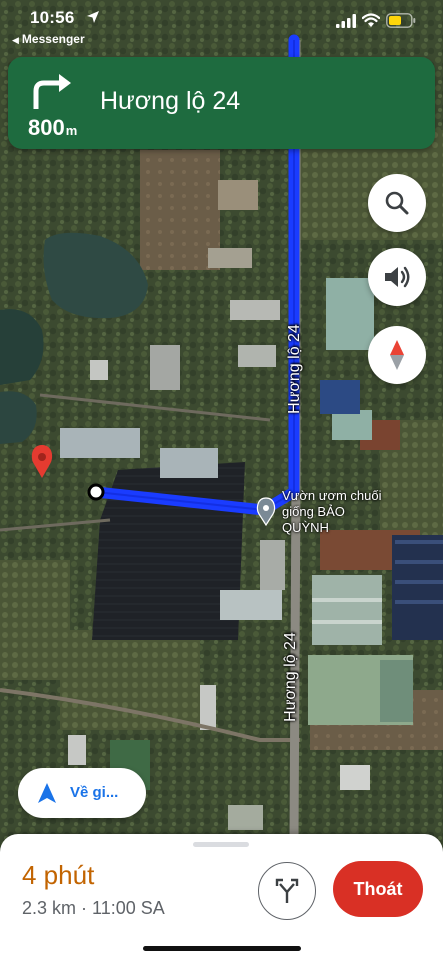 The height and width of the screenshot is (960, 443). Describe the element at coordinates (346, 21) in the screenshot. I see `cellular-signal-icon` at that location.